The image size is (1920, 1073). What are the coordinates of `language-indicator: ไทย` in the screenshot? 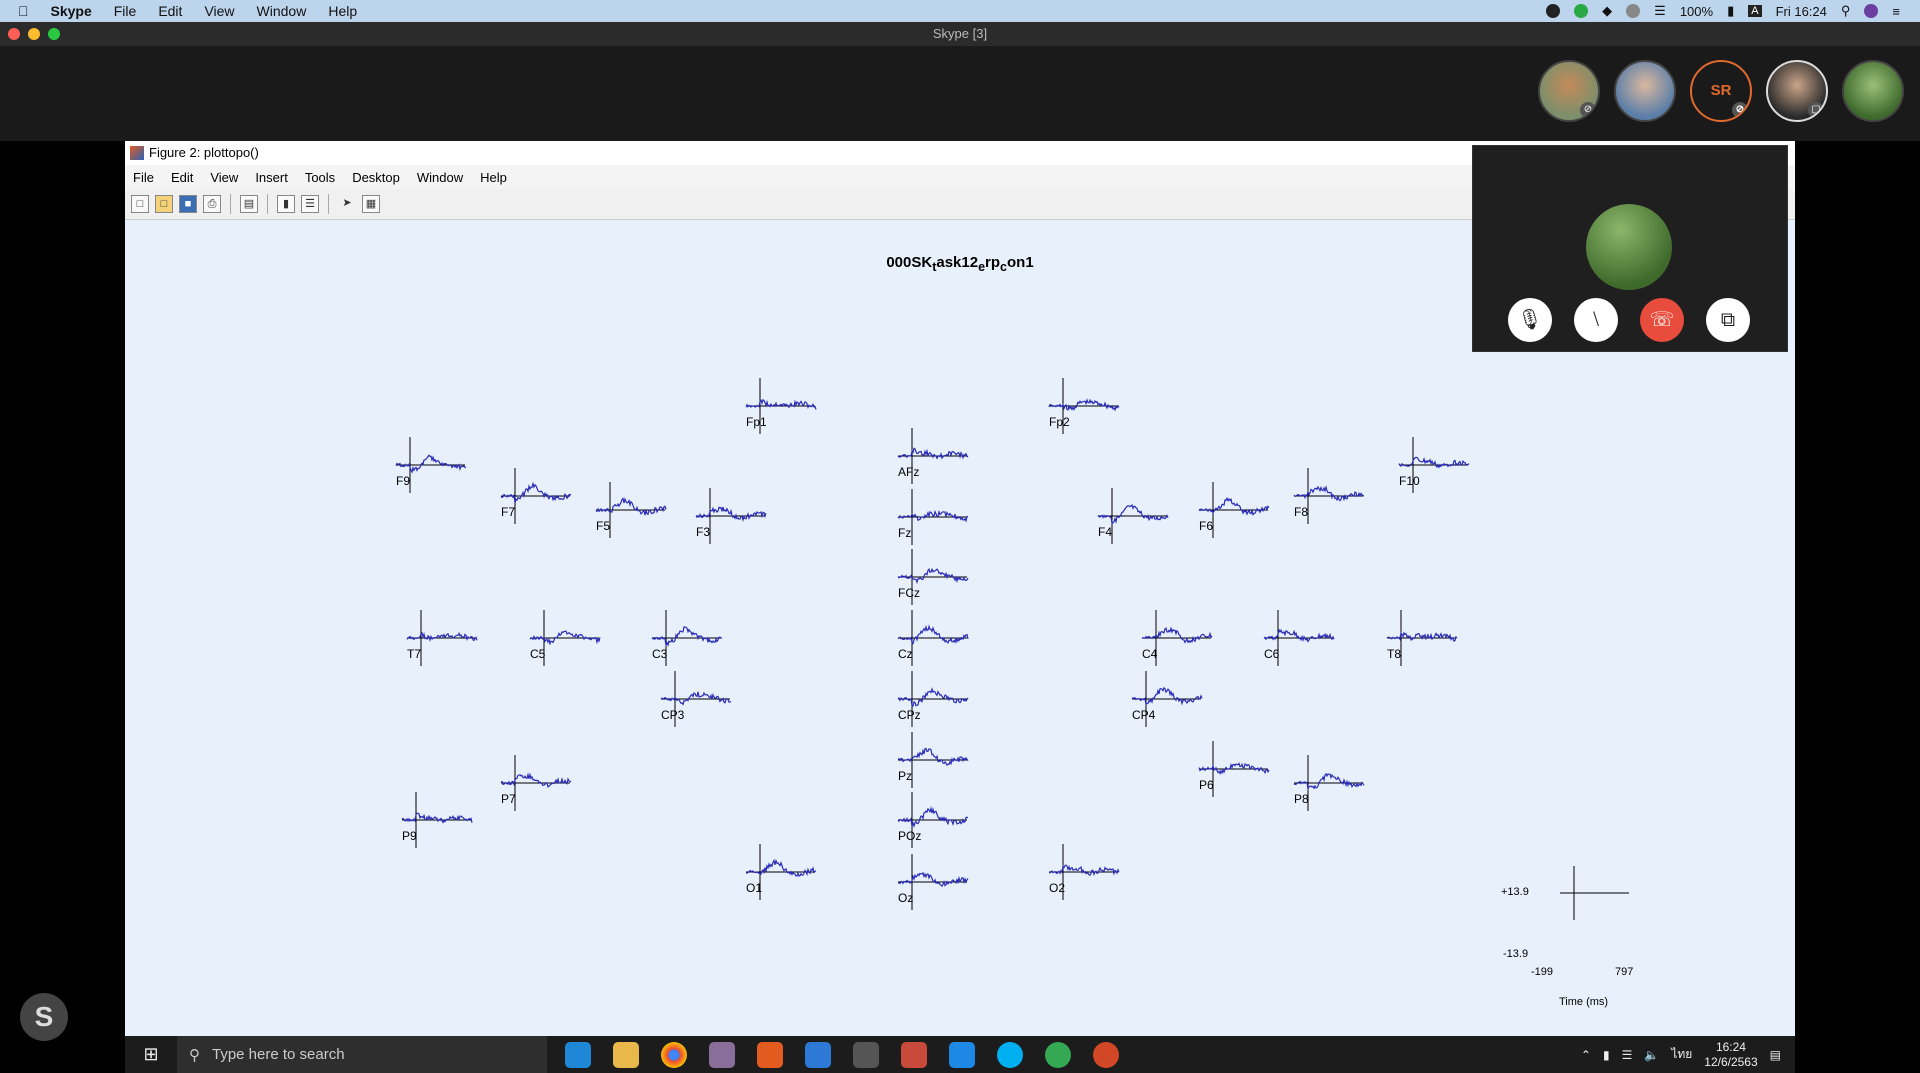 It's located at (1681, 1054).